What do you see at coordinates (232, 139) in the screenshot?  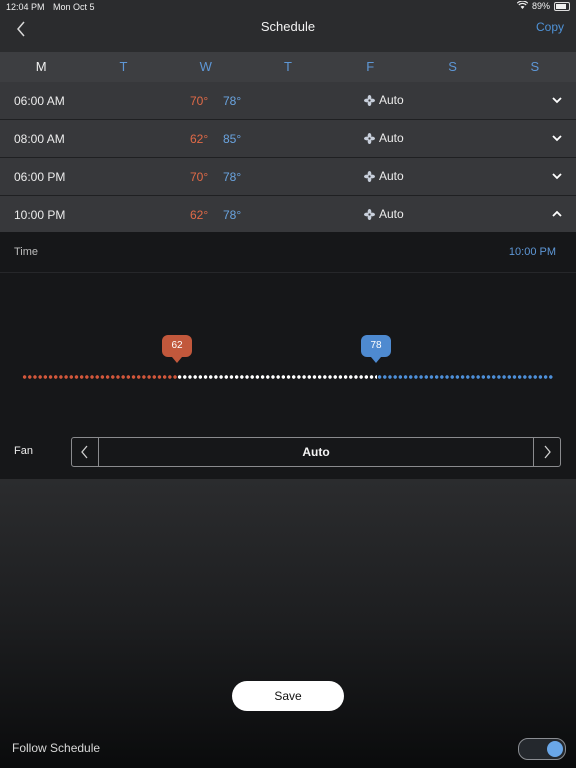 I see `row-cool-setpoint: 85°` at bounding box center [232, 139].